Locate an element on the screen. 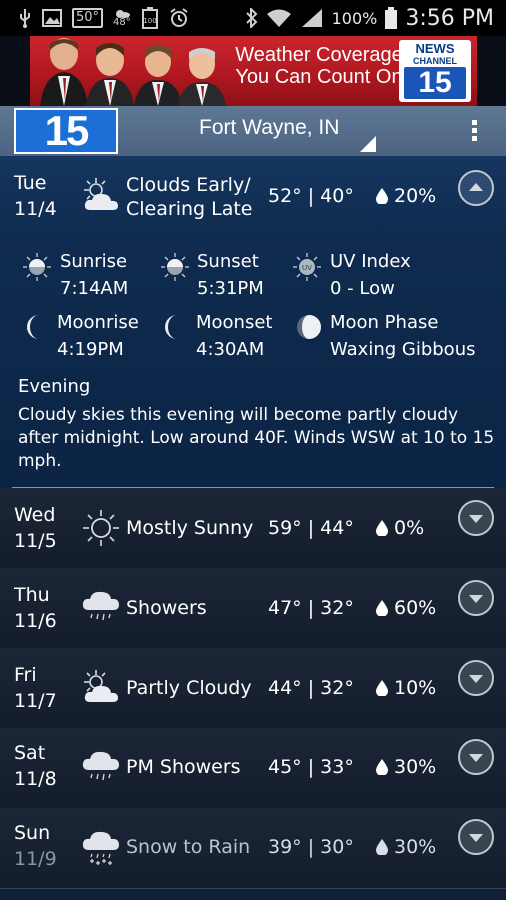 This screenshot has height=900, width=506. overflow-menu-icon is located at coordinates (475, 132).